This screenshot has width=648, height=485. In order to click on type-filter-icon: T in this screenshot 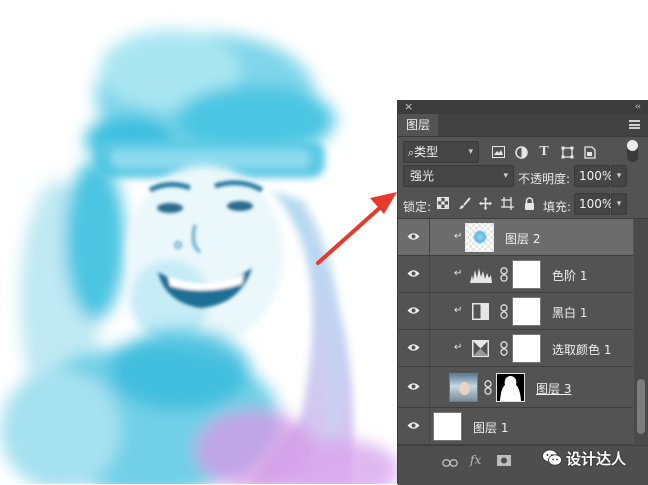, I will do `click(544, 152)`.